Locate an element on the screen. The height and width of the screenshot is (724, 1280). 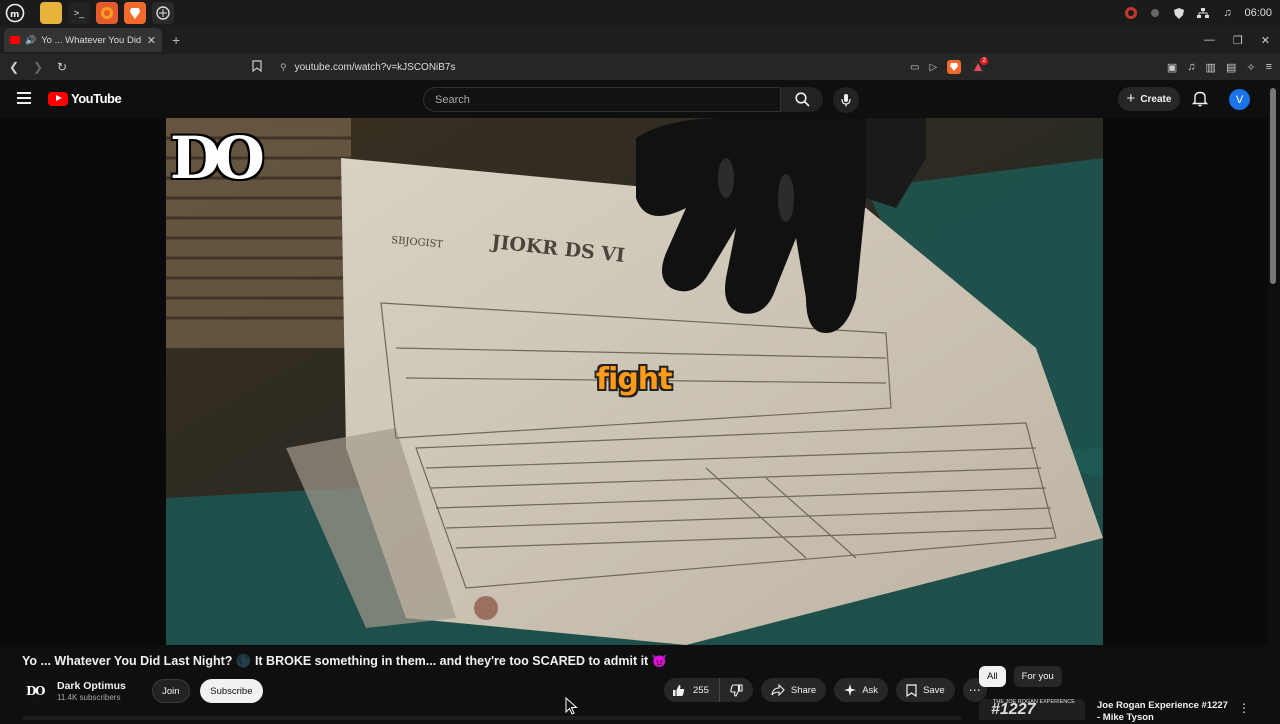
subscriber-count: 11.4K subscribers is located at coordinates (89, 697).